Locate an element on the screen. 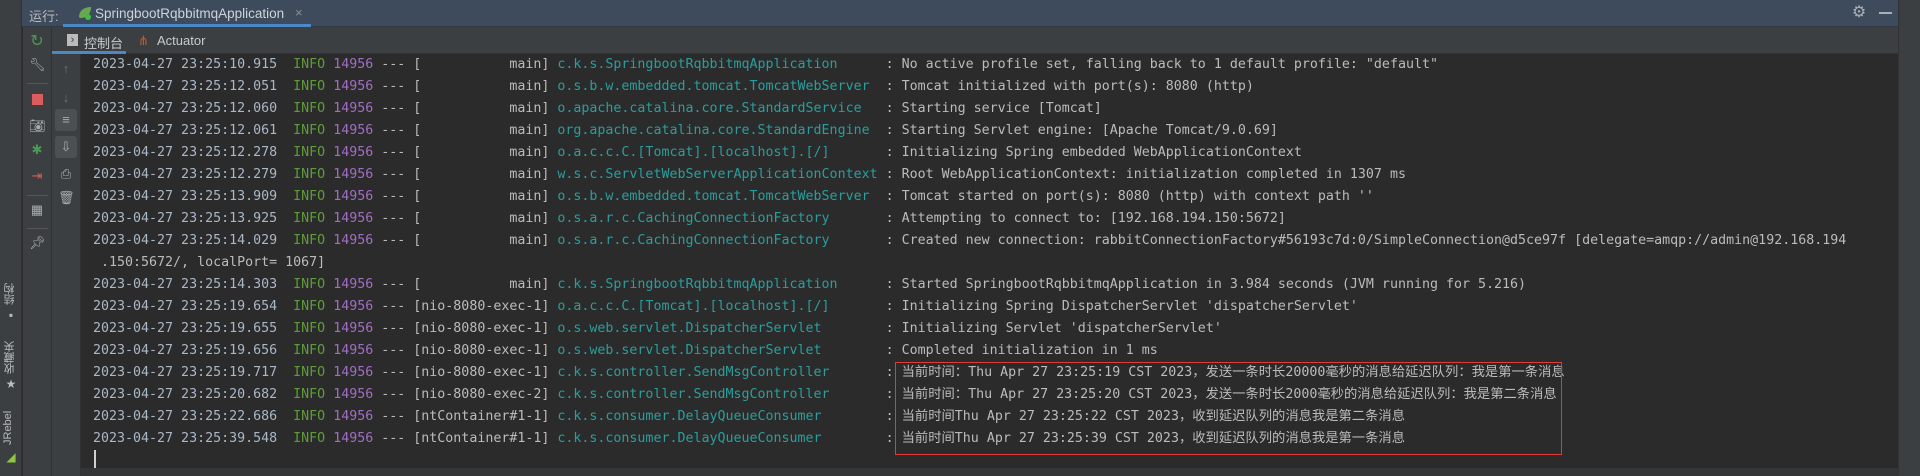  rerun-icon: ↻ is located at coordinates (37, 42).